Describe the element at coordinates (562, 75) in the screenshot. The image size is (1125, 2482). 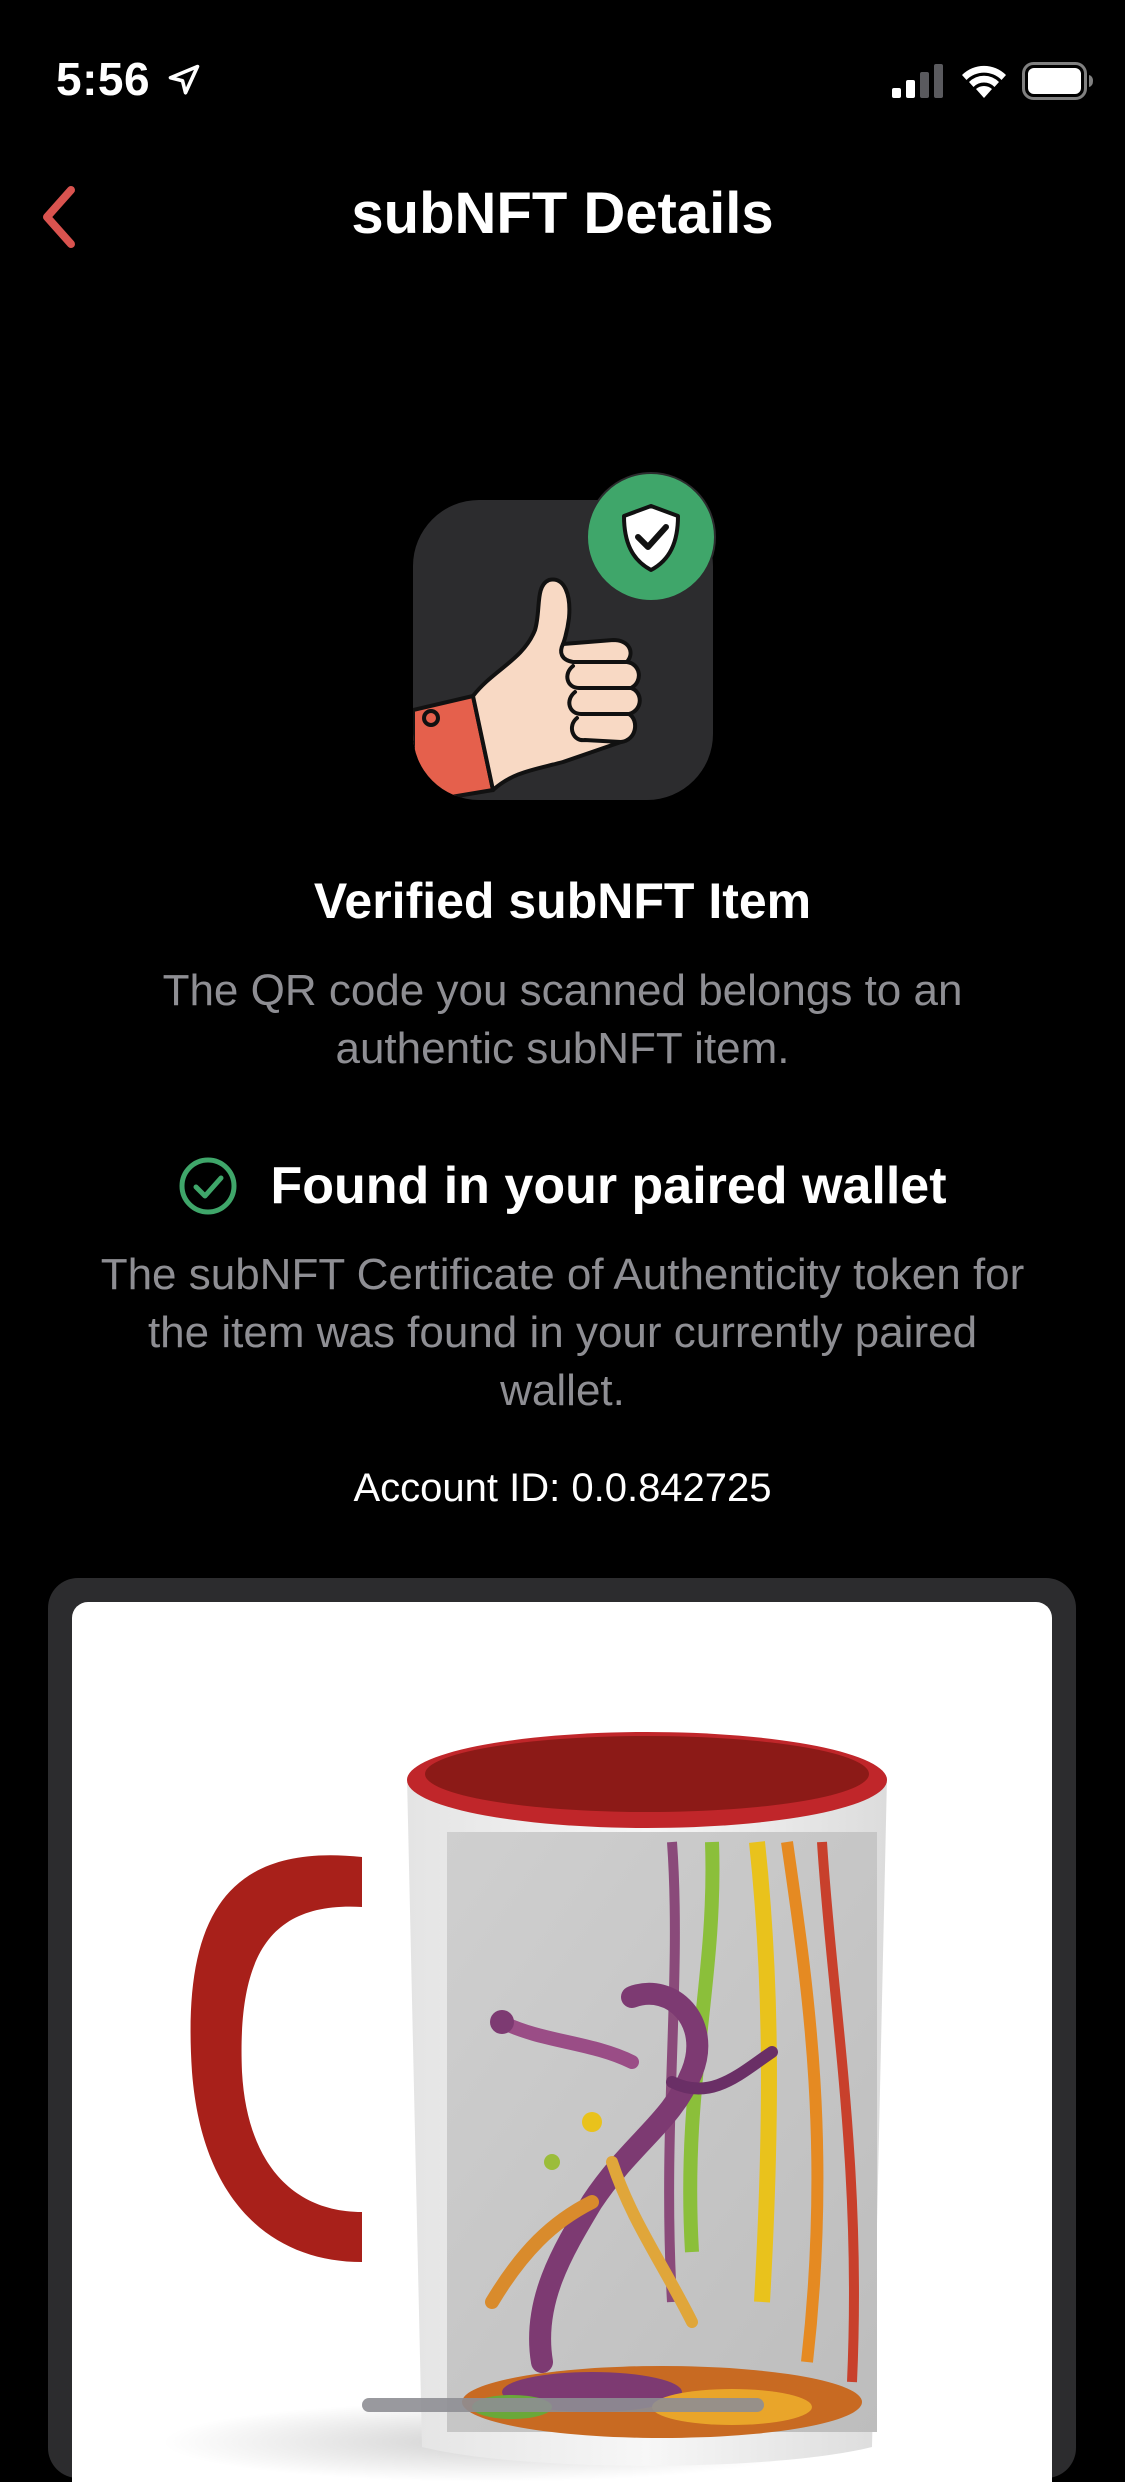
I see `status-bar: 5:56` at that location.